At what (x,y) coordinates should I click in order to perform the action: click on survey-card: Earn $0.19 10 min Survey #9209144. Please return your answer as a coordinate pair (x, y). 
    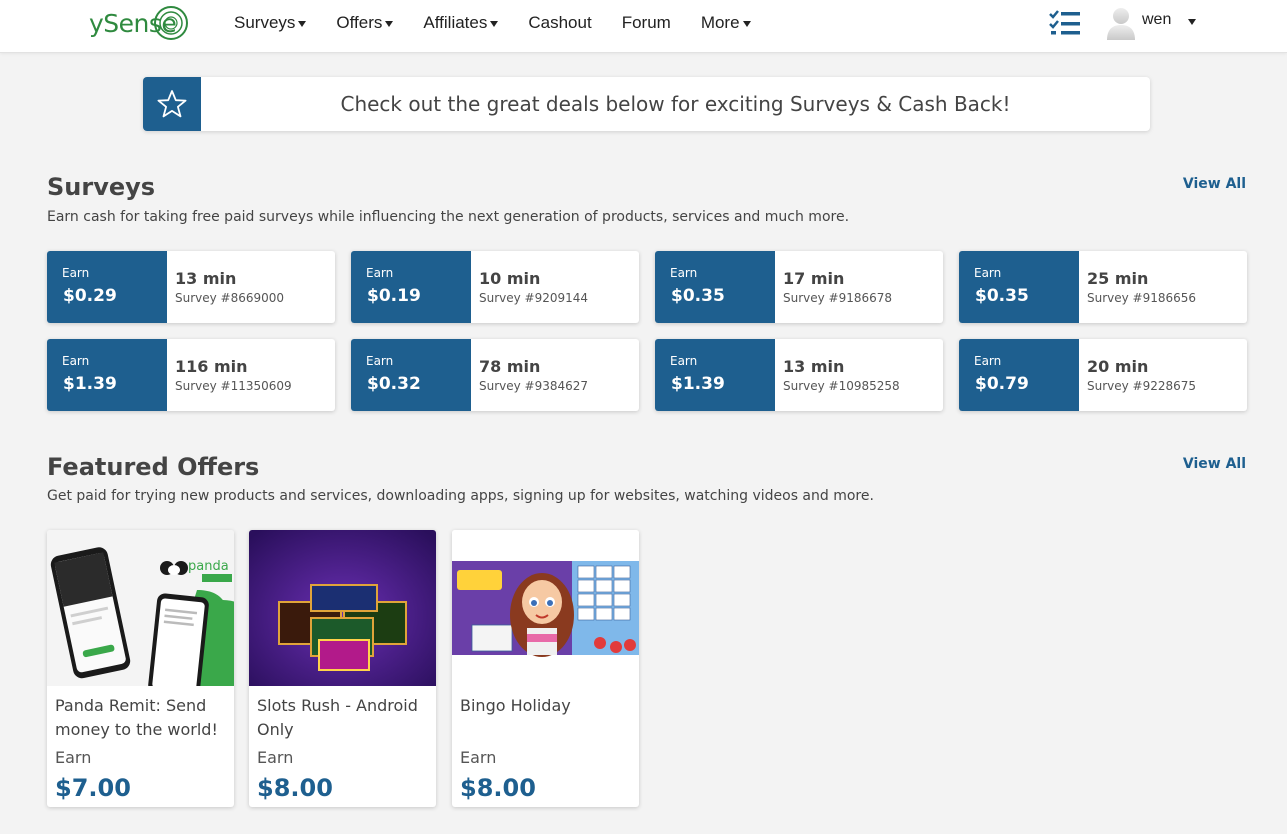
    Looking at the image, I should click on (495, 287).